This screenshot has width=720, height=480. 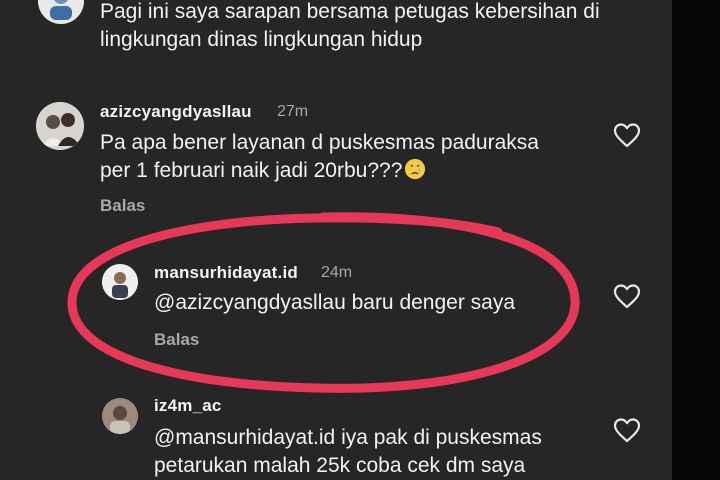 I want to click on comment-username: azizcyangdyasllau, so click(x=176, y=112).